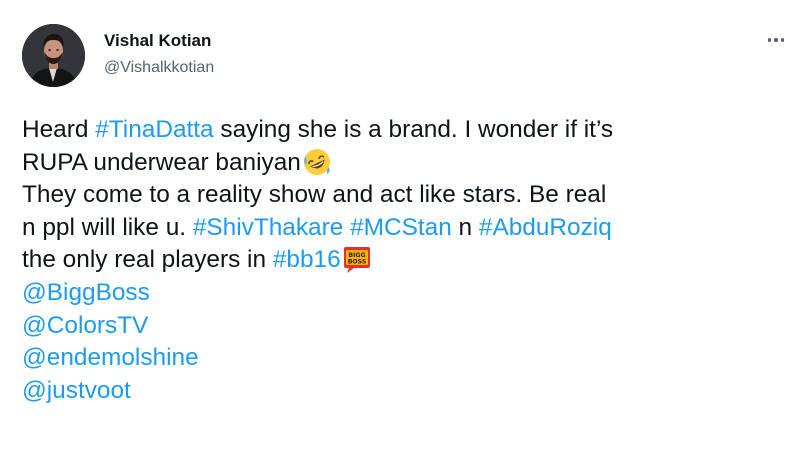 This screenshot has width=811, height=475. What do you see at coordinates (157, 41) in the screenshot?
I see `author-name: Vishal Kotian` at bounding box center [157, 41].